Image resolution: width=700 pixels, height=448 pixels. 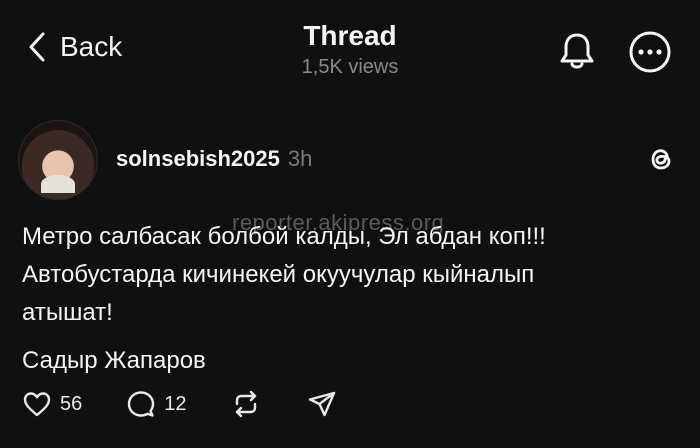 I want to click on heart-icon, so click(x=37, y=404).